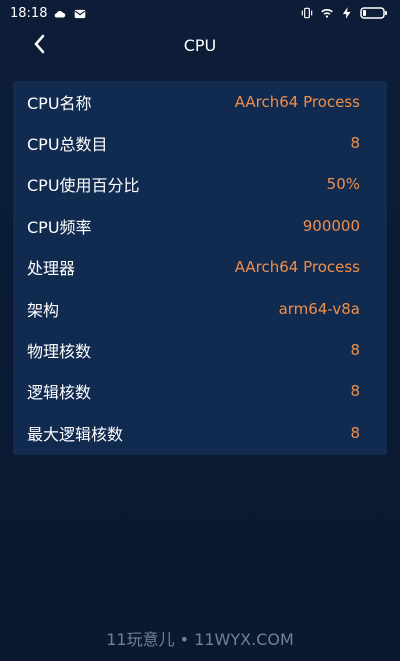  What do you see at coordinates (200, 349) in the screenshot?
I see `info-row-physical-cores: 物理核数 8` at bounding box center [200, 349].